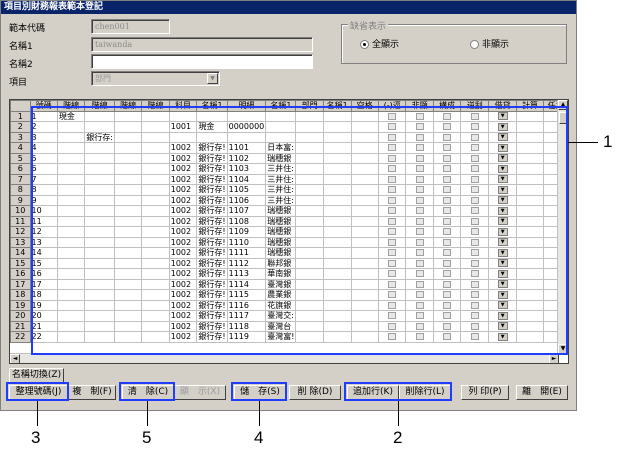 This screenshot has width=619, height=453. Describe the element at coordinates (20, 169) in the screenshot. I see `row-number: 6` at that location.